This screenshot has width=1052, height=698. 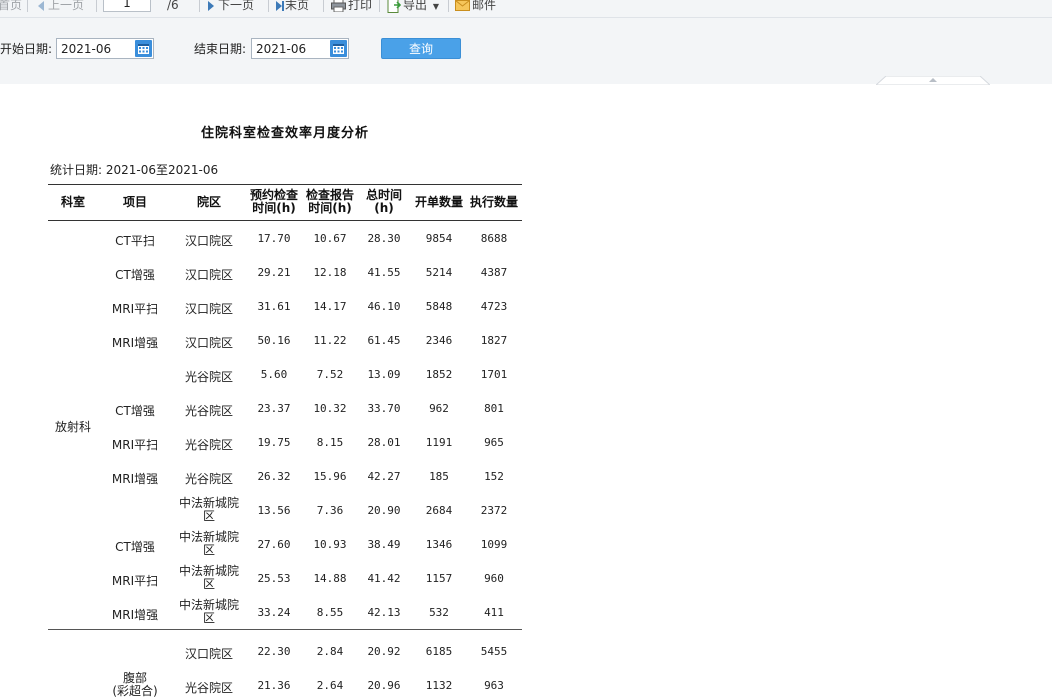 I want to click on cell-total: 20.90, so click(x=384, y=510).